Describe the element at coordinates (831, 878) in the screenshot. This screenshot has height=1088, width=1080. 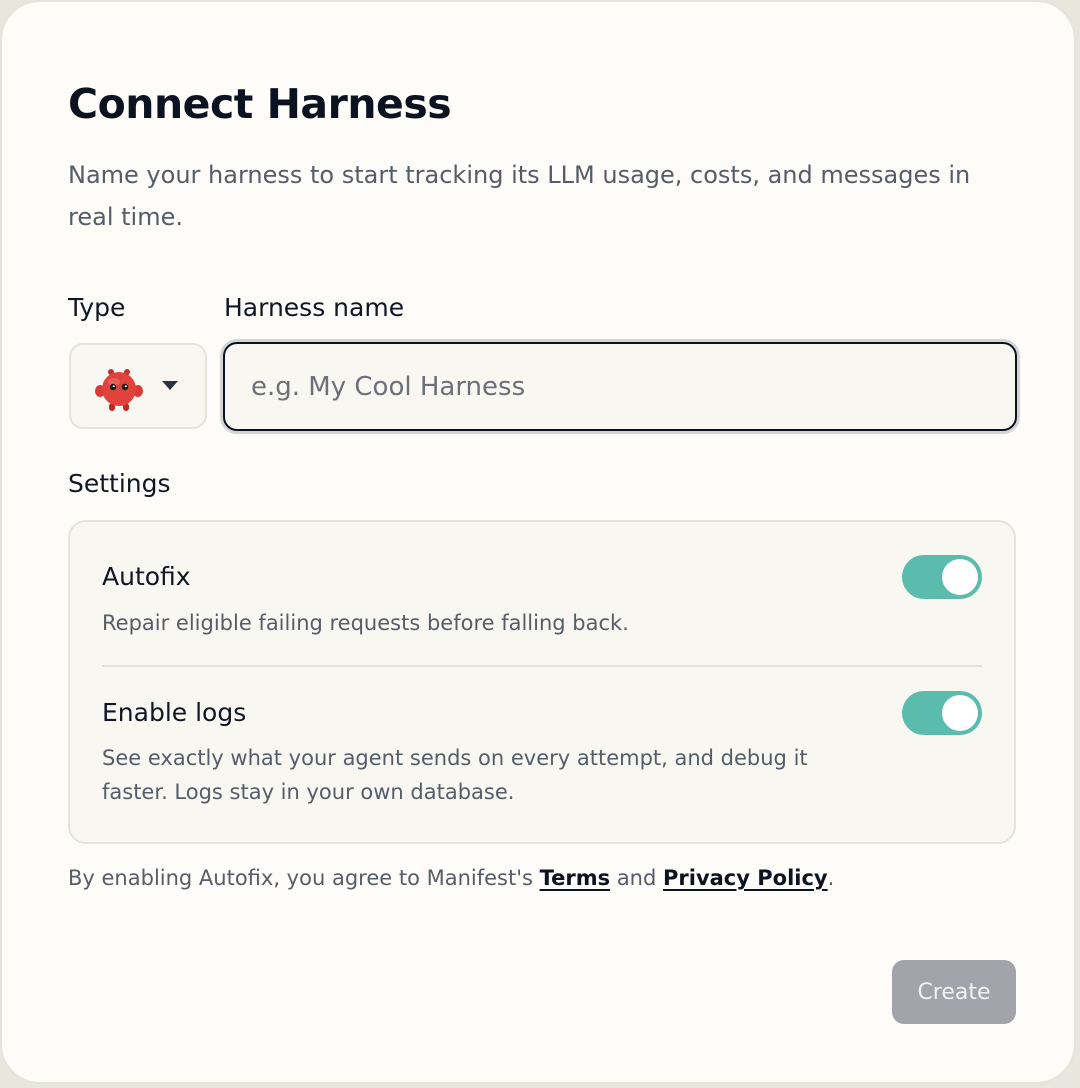
I see `agreement-suffix: .` at that location.